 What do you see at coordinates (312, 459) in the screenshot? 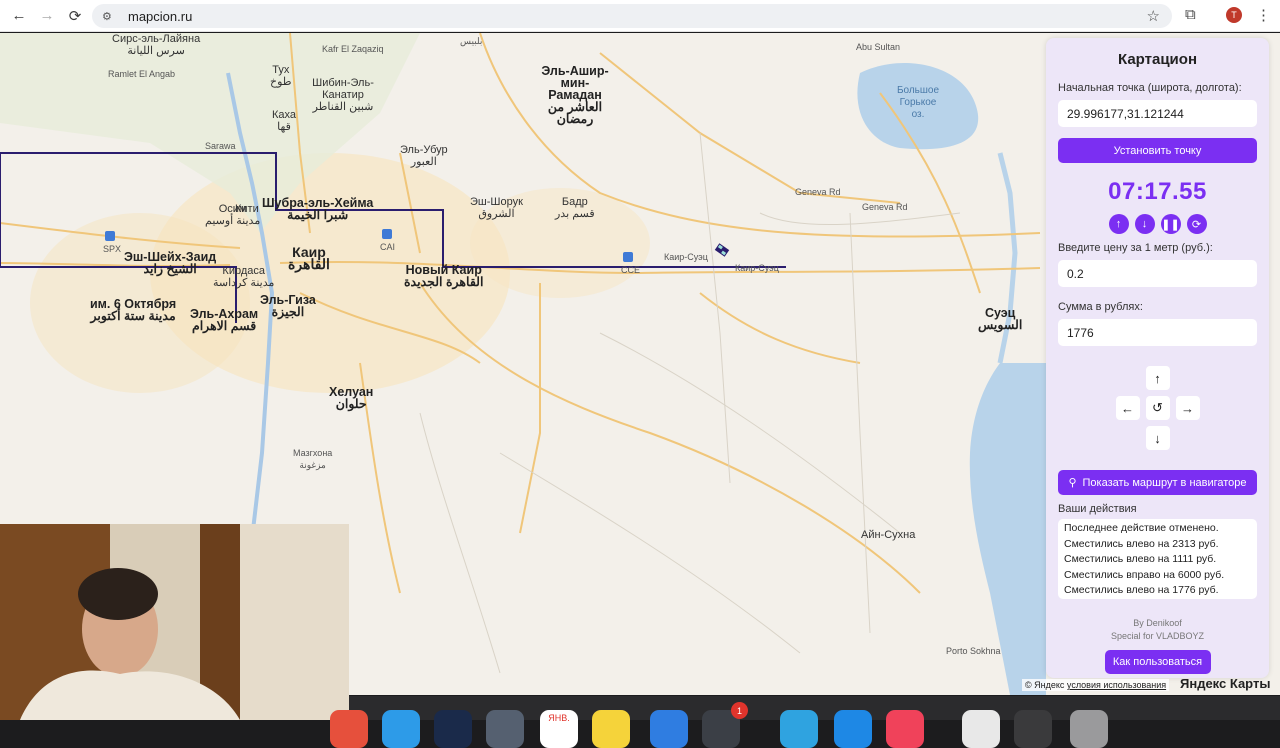
I see `map-label-mazghona: Мазгхона مزغونة` at bounding box center [312, 459].